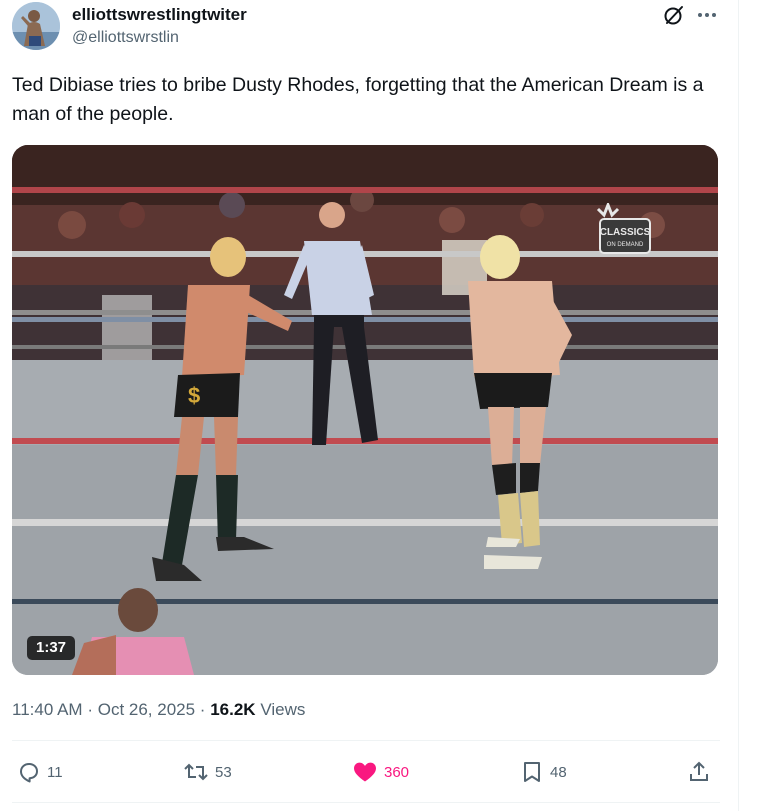 Image resolution: width=765 pixels, height=811 pixels. What do you see at coordinates (47, 709) in the screenshot?
I see `tweet-time: 11:40 AM` at bounding box center [47, 709].